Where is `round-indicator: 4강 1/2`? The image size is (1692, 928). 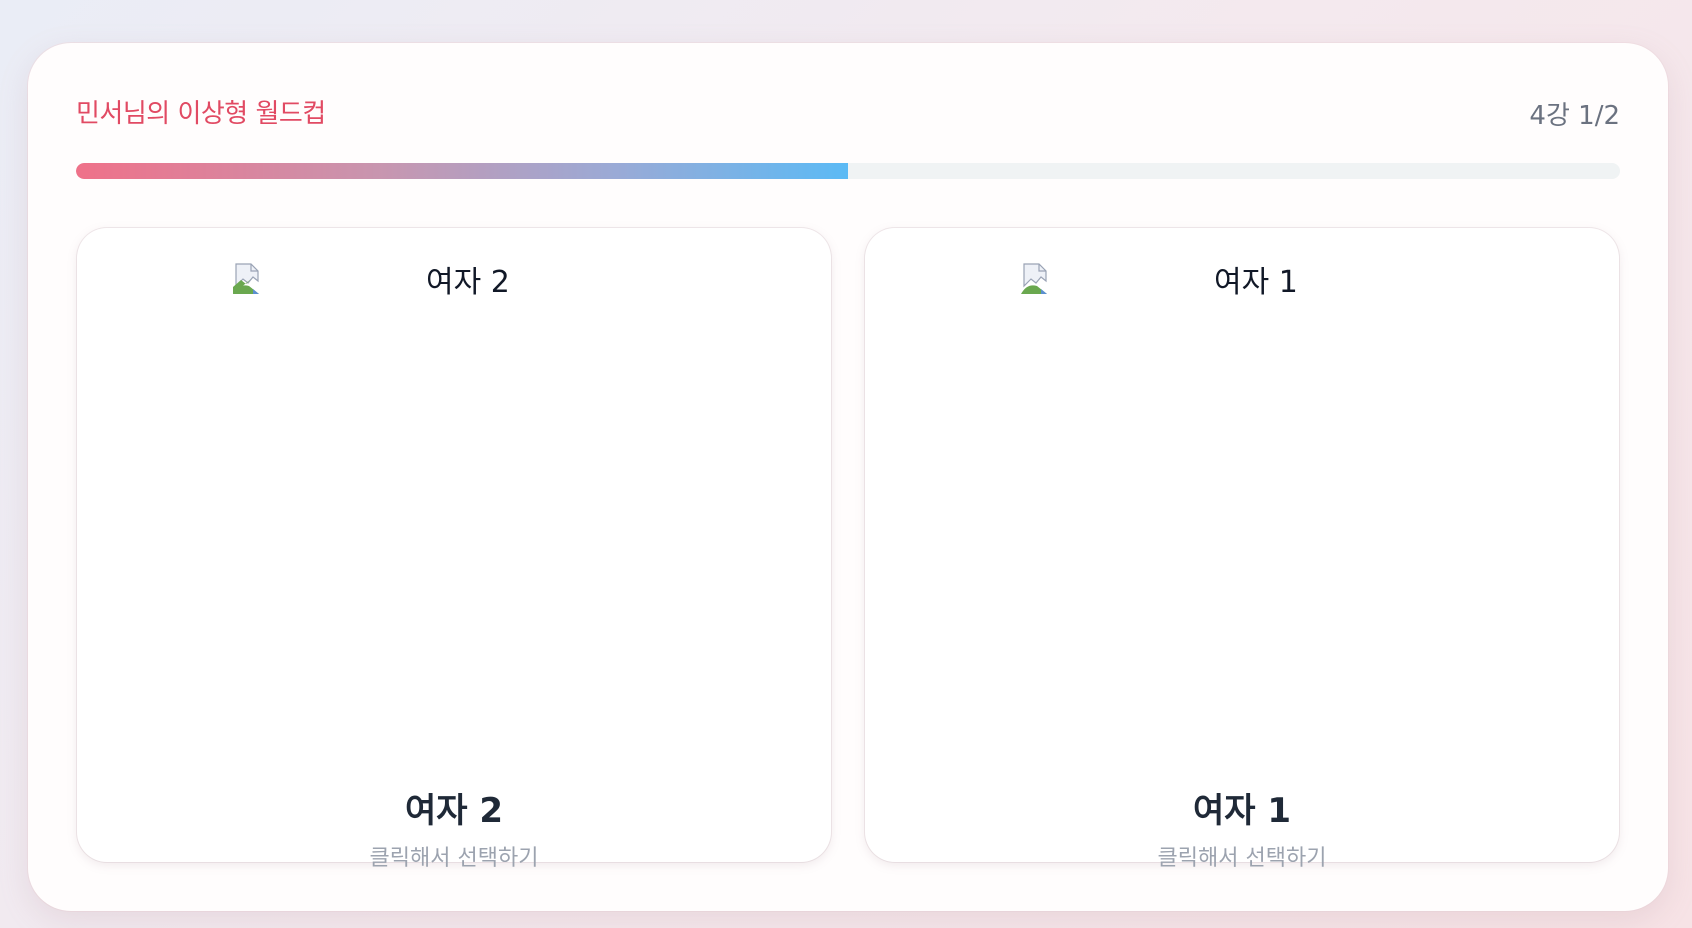
round-indicator: 4강 1/2 is located at coordinates (1574, 116).